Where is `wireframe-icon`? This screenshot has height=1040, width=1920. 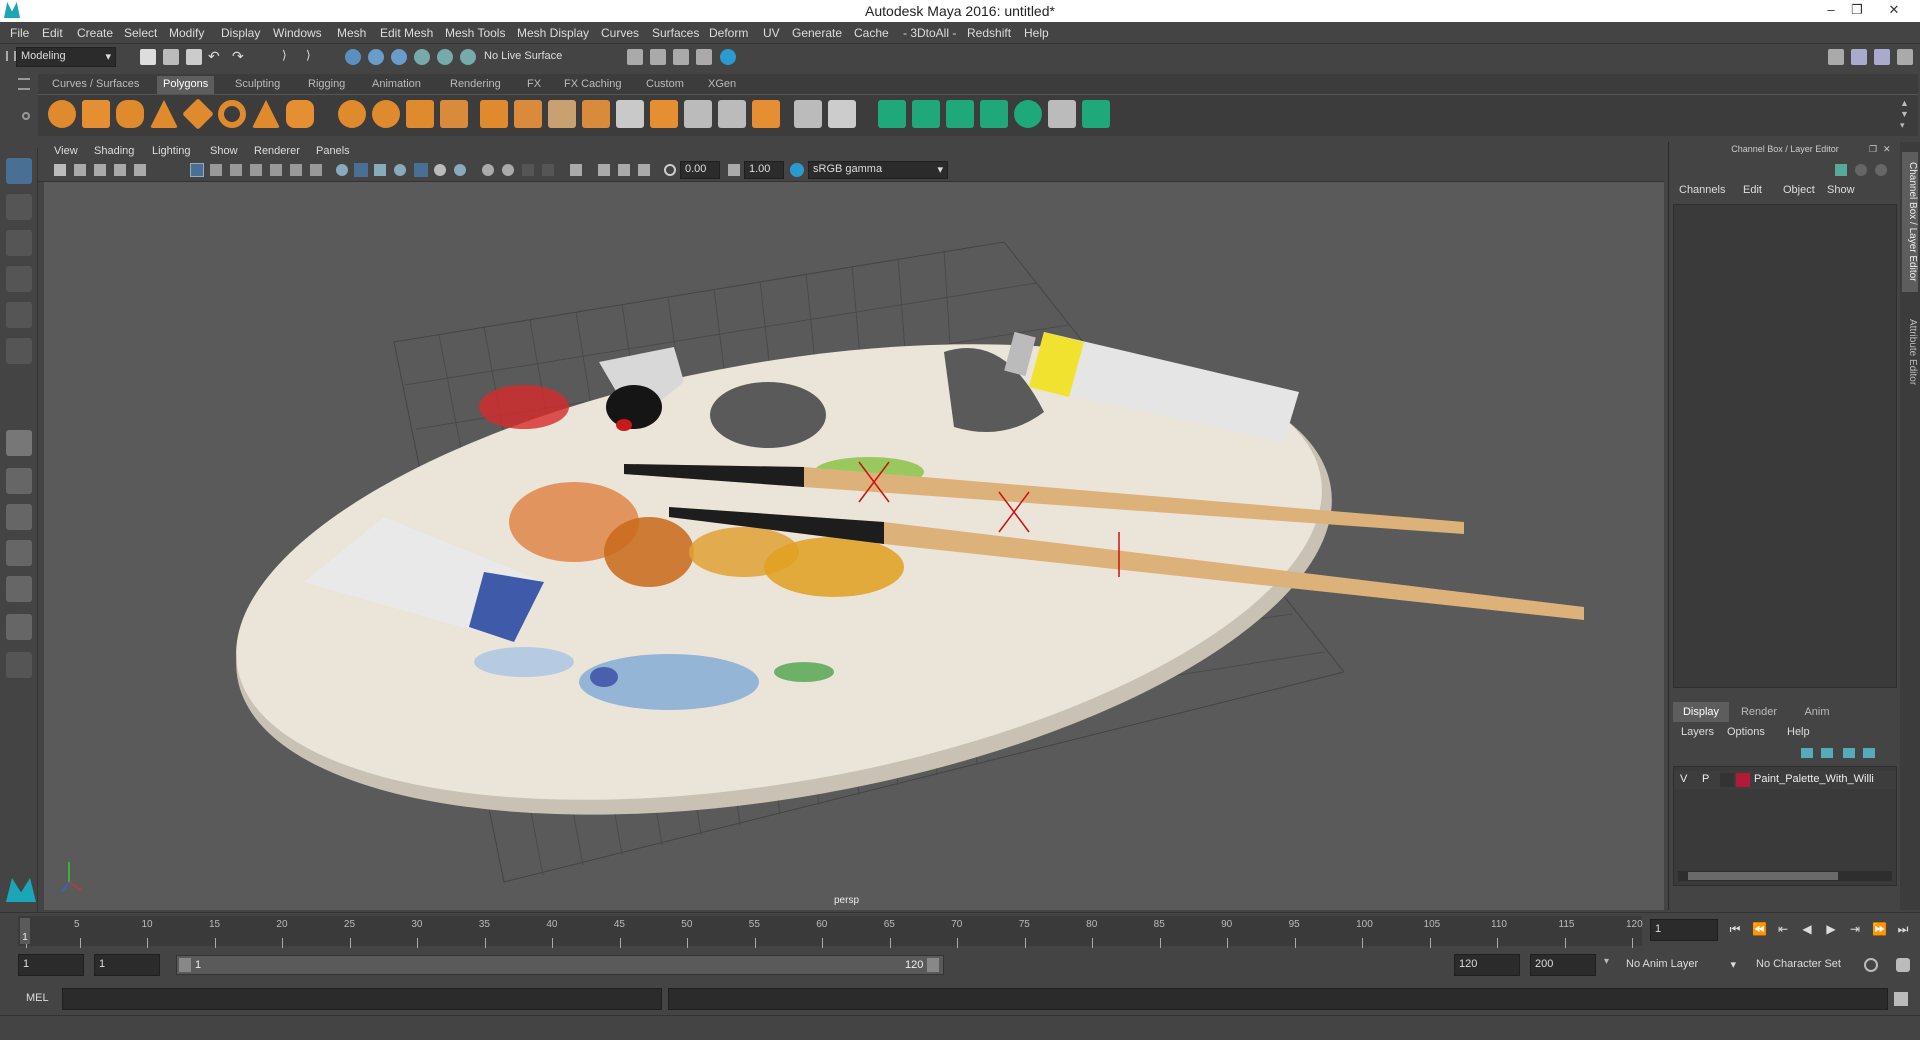
wireframe-icon is located at coordinates (342, 170).